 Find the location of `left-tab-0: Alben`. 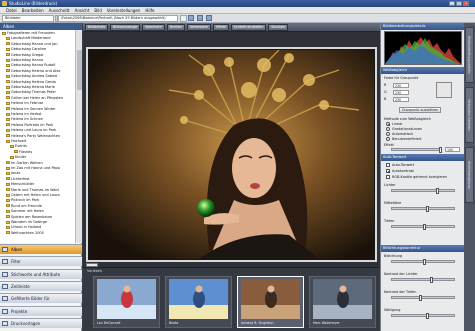

left-tab-0: Alben is located at coordinates (41, 249).